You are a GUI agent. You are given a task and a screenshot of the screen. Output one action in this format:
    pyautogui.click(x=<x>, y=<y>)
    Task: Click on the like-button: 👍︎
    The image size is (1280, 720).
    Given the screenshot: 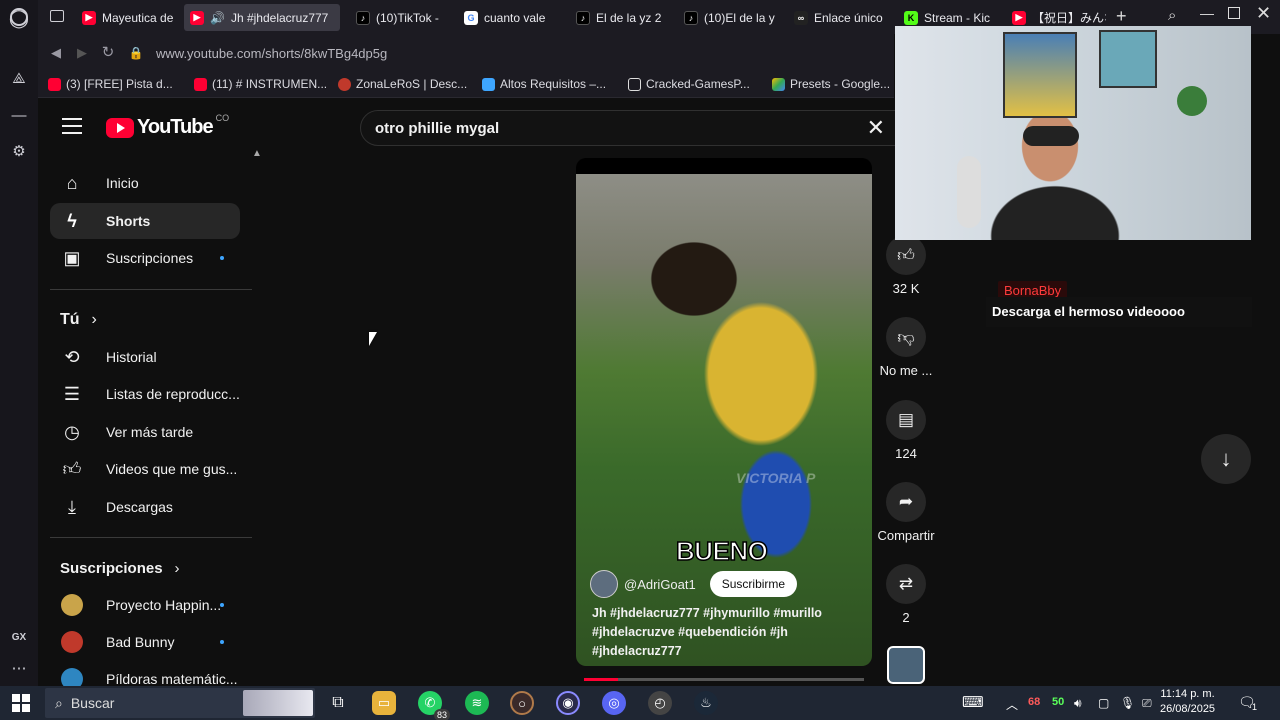 What is the action you would take?
    pyautogui.click(x=906, y=255)
    